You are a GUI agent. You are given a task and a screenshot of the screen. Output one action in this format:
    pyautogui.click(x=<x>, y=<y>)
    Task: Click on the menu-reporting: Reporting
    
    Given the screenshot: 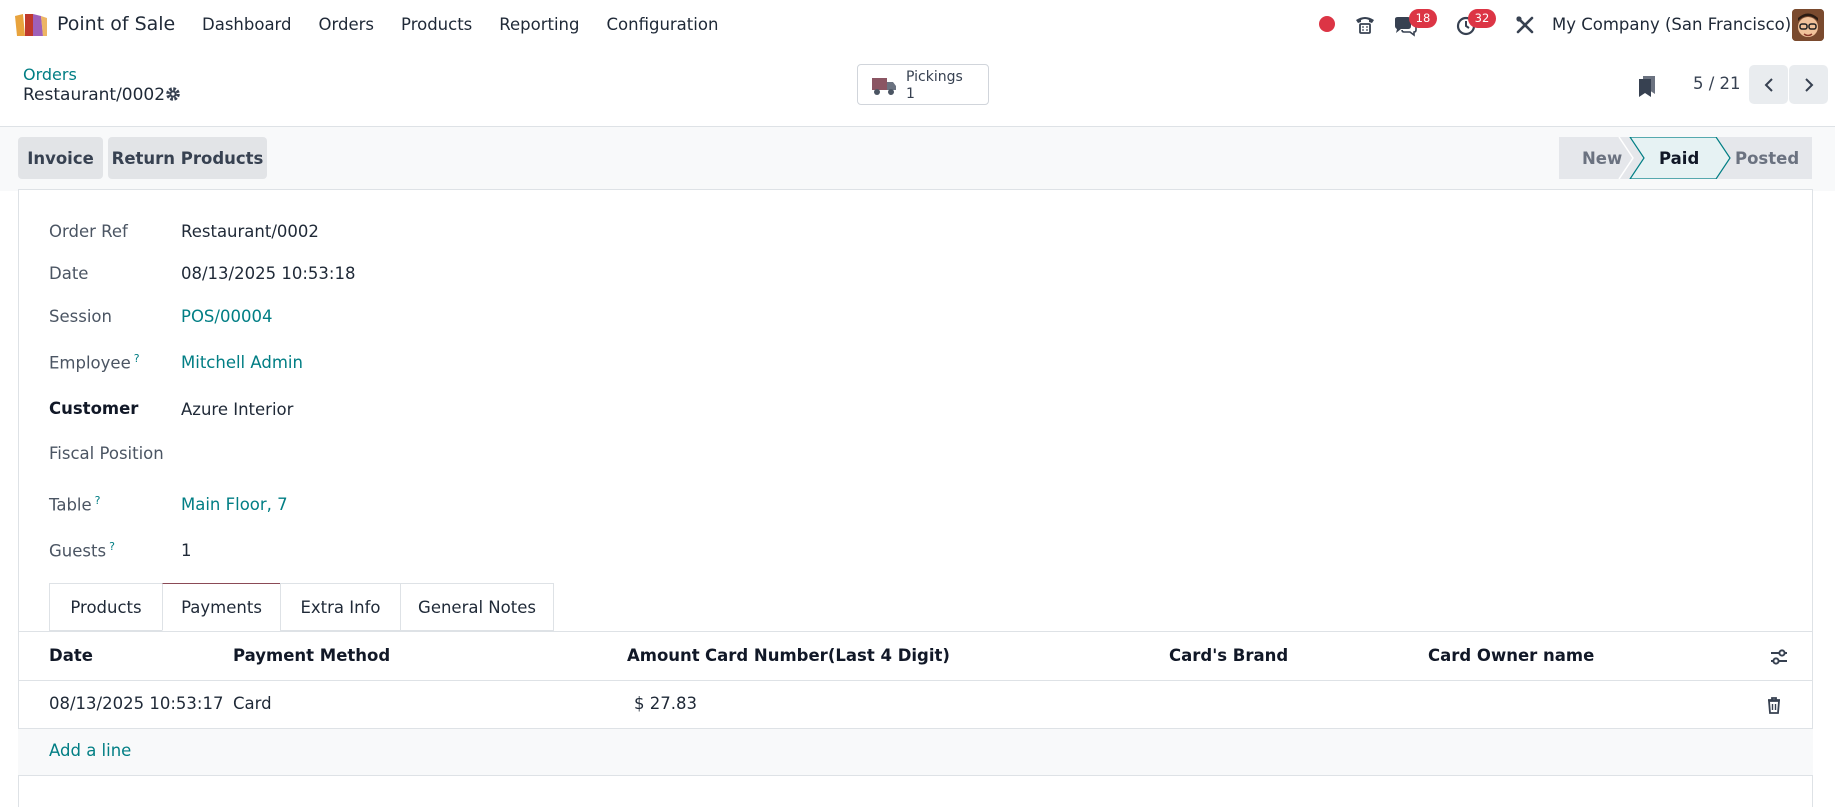 What is the action you would take?
    pyautogui.click(x=539, y=24)
    